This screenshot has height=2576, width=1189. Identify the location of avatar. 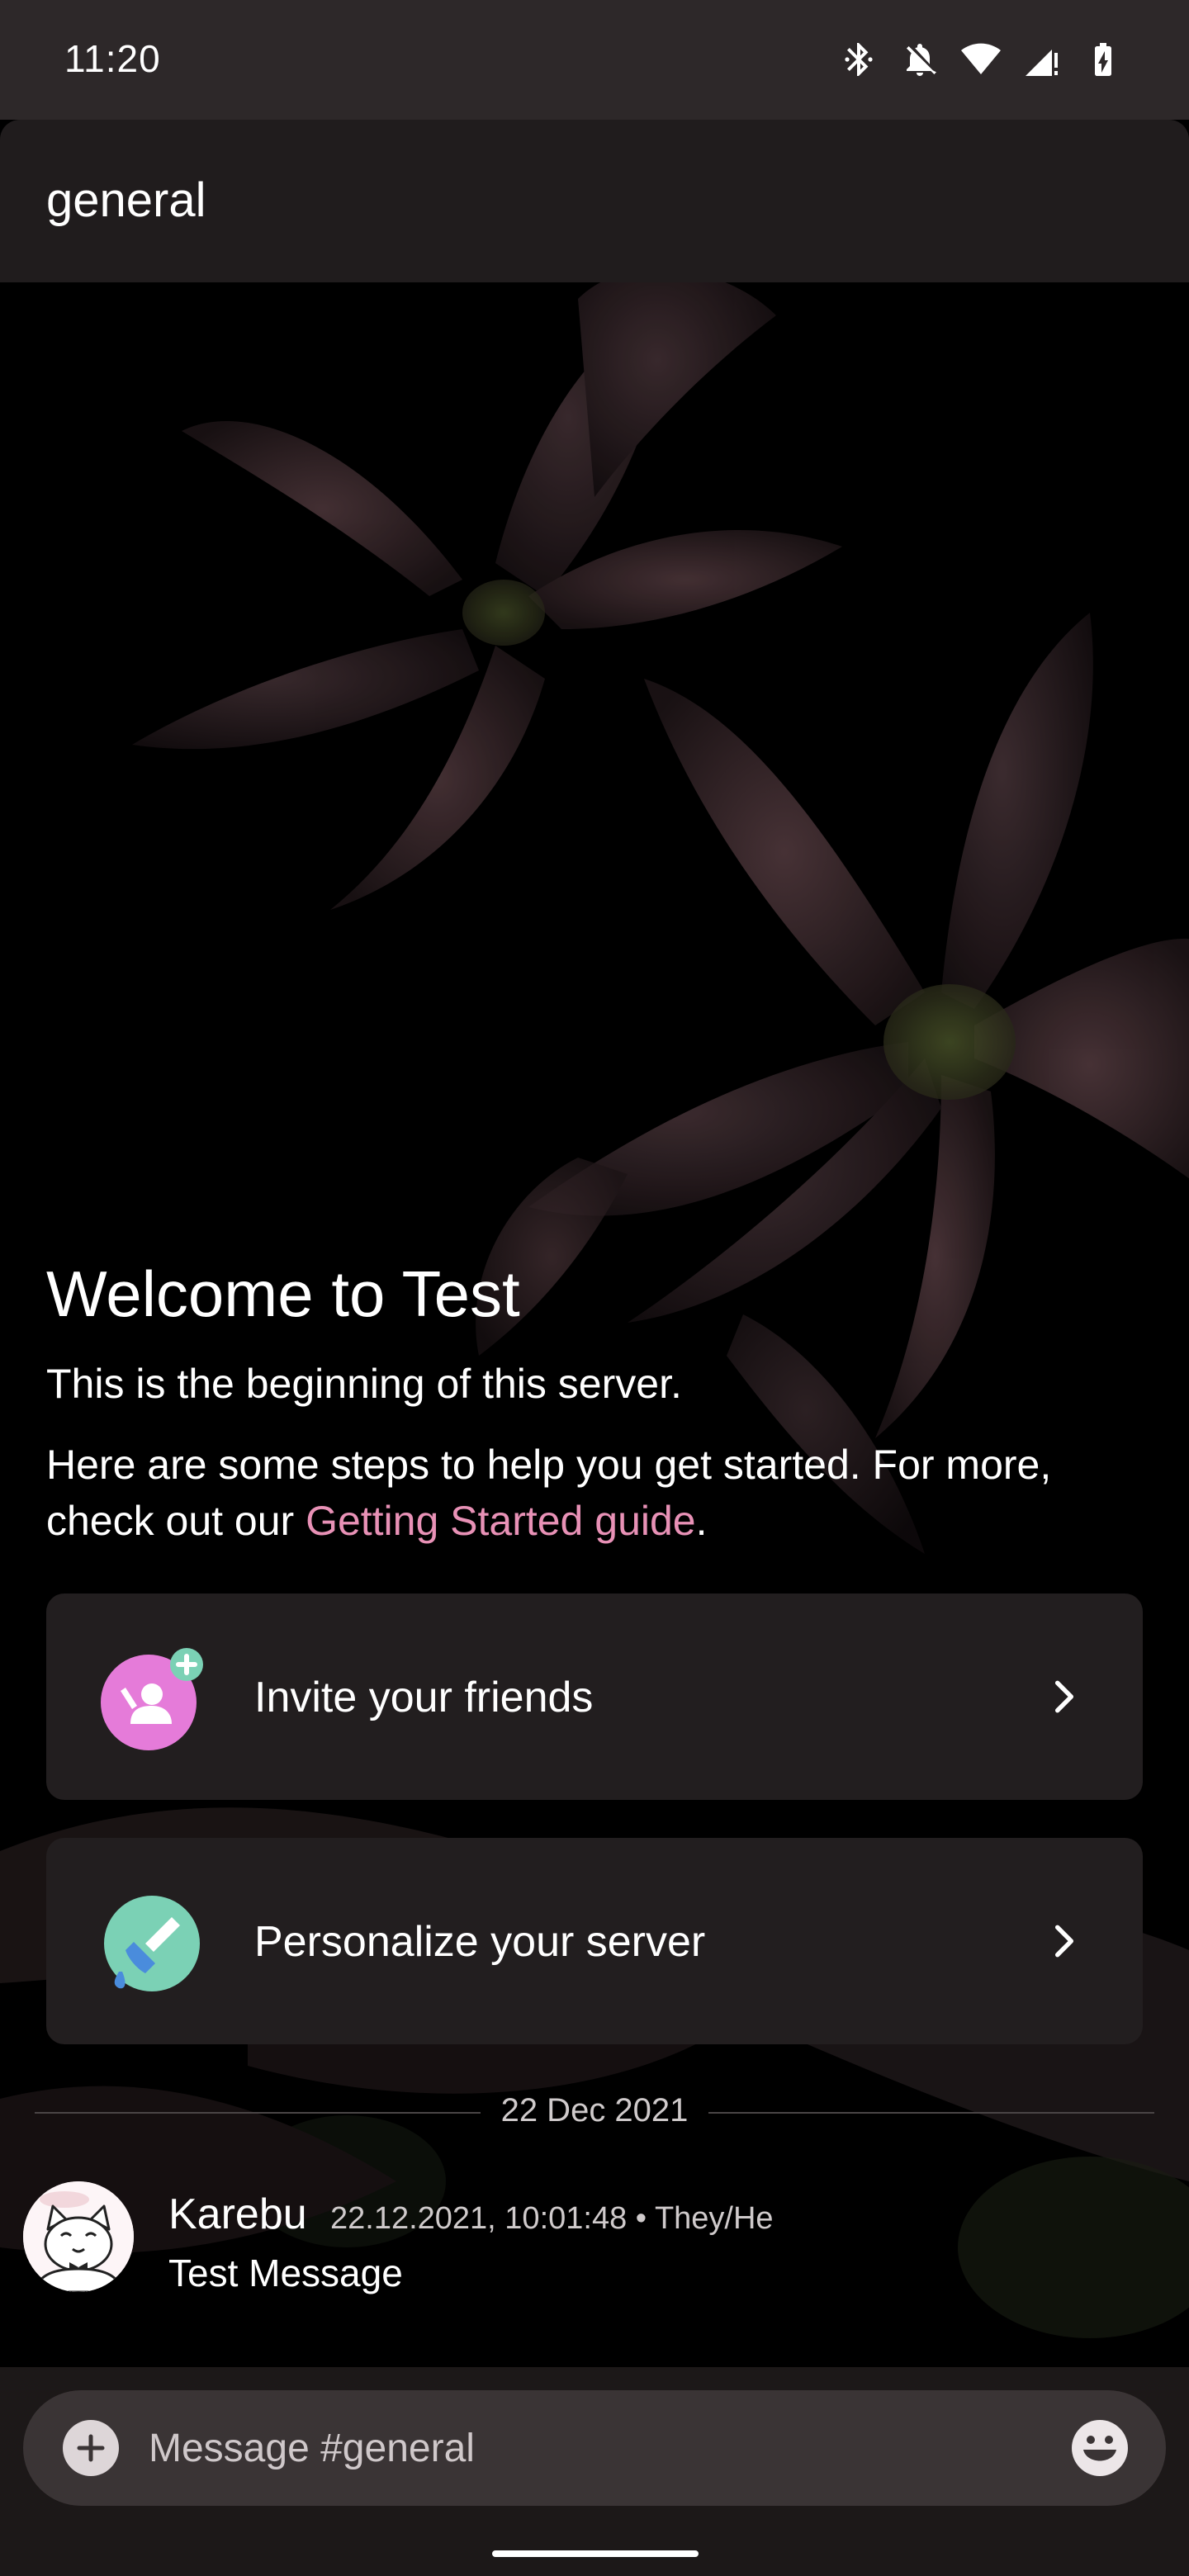
(78, 2236).